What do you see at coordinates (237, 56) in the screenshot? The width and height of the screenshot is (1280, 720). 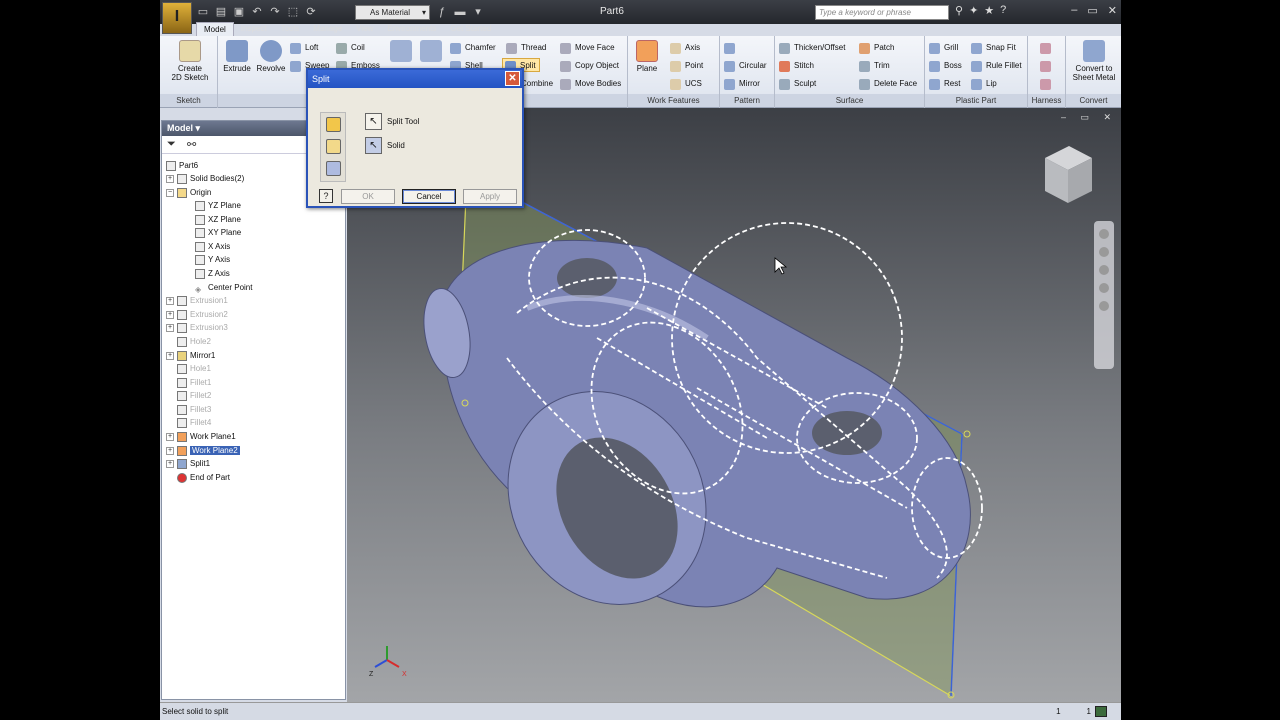 I see `extrude-button: Extrude` at bounding box center [237, 56].